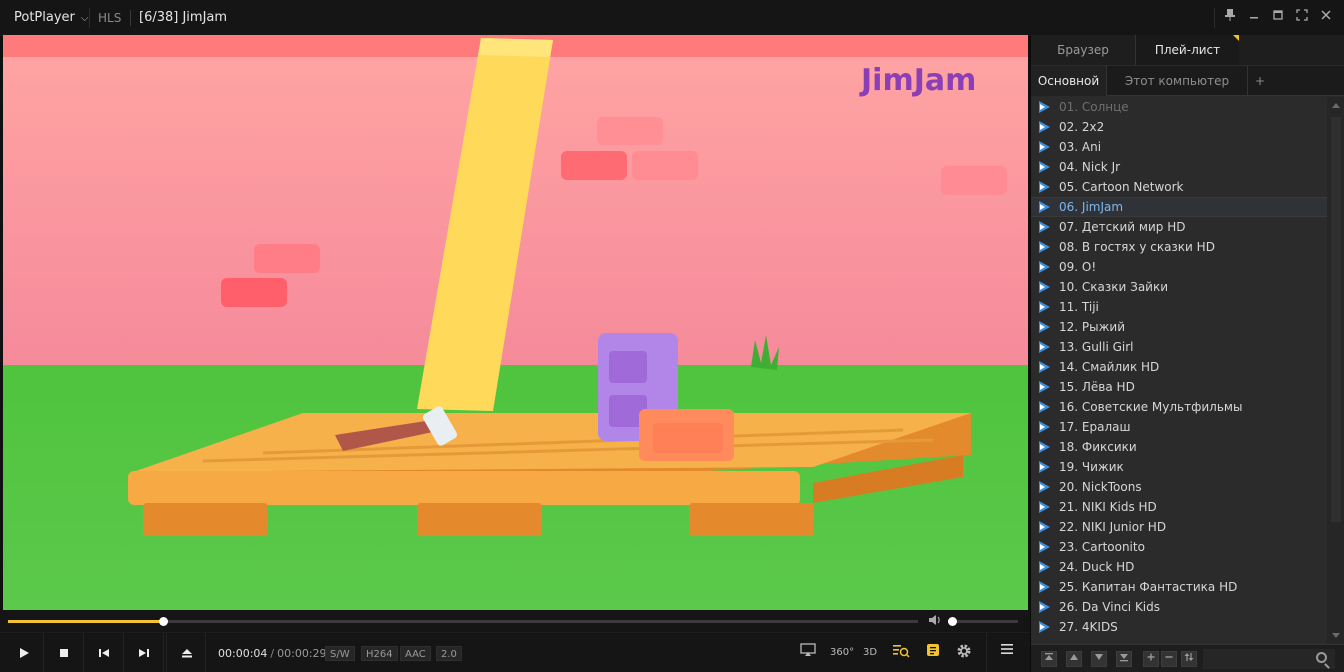 This screenshot has height=672, width=1344. I want to click on playlist-item: 04. Nick Jr, so click(1179, 167).